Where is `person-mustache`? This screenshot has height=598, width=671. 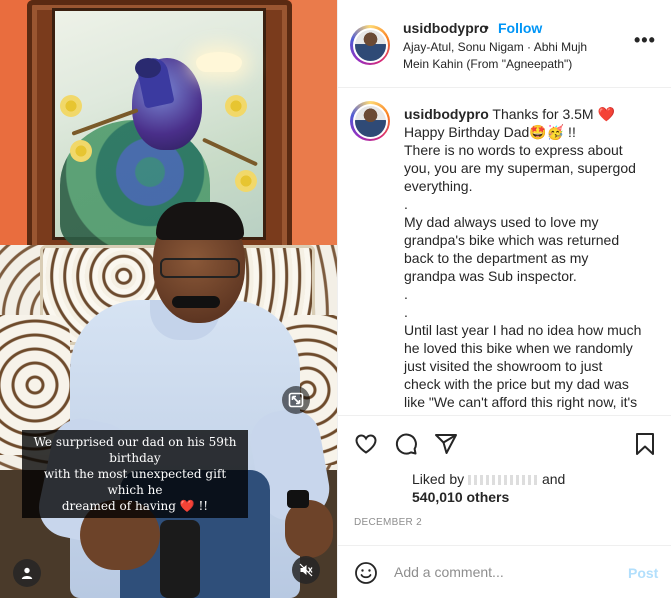 person-mustache is located at coordinates (196, 302).